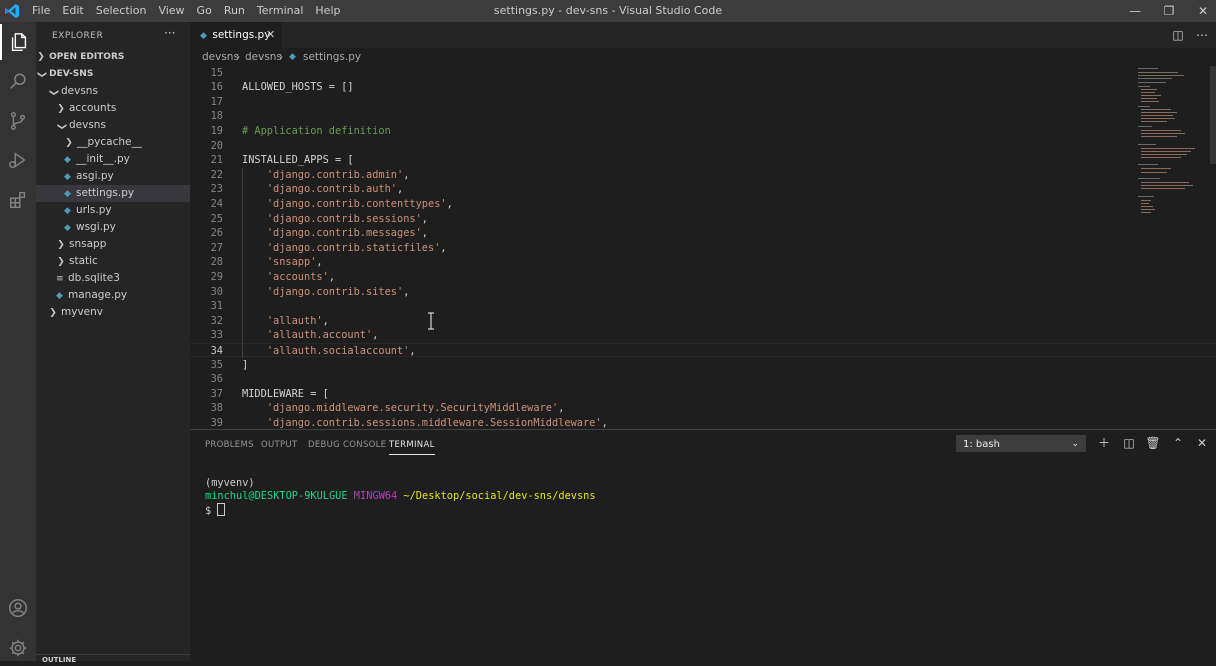 This screenshot has width=1216, height=666. I want to click on code-line: 34 'allauth.socialaccount',, so click(703, 350).